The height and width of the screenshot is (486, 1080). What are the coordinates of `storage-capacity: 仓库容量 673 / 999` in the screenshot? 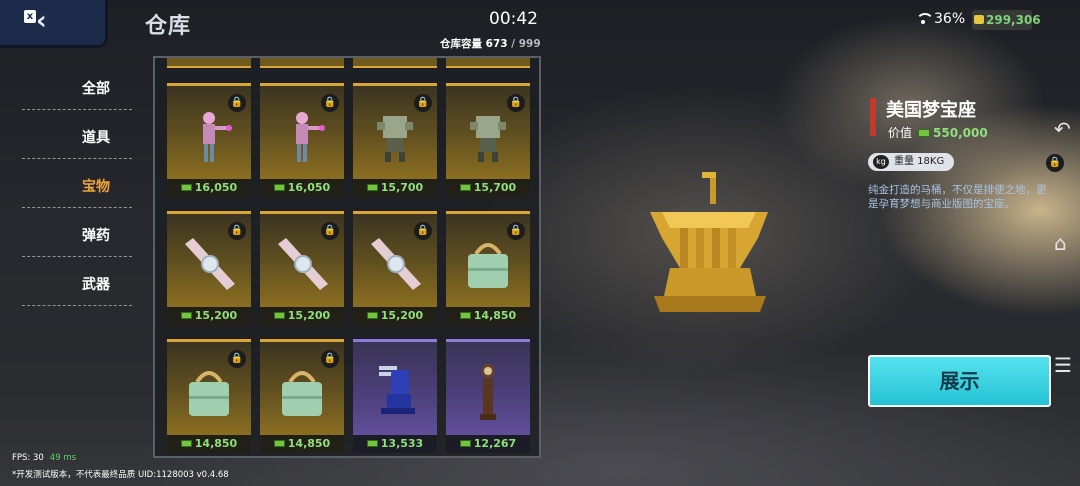 It's located at (490, 43).